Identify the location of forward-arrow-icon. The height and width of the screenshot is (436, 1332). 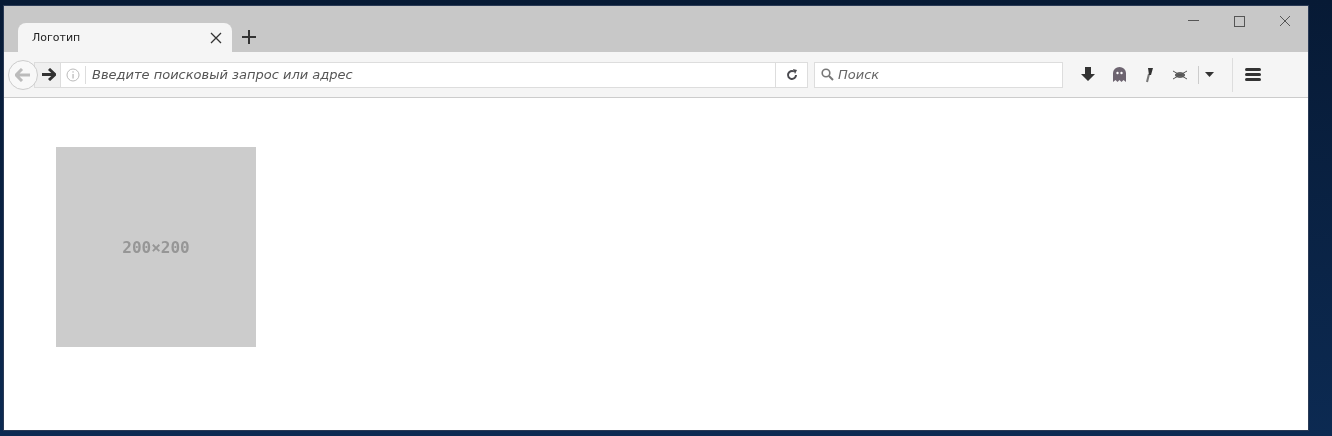
(49, 74).